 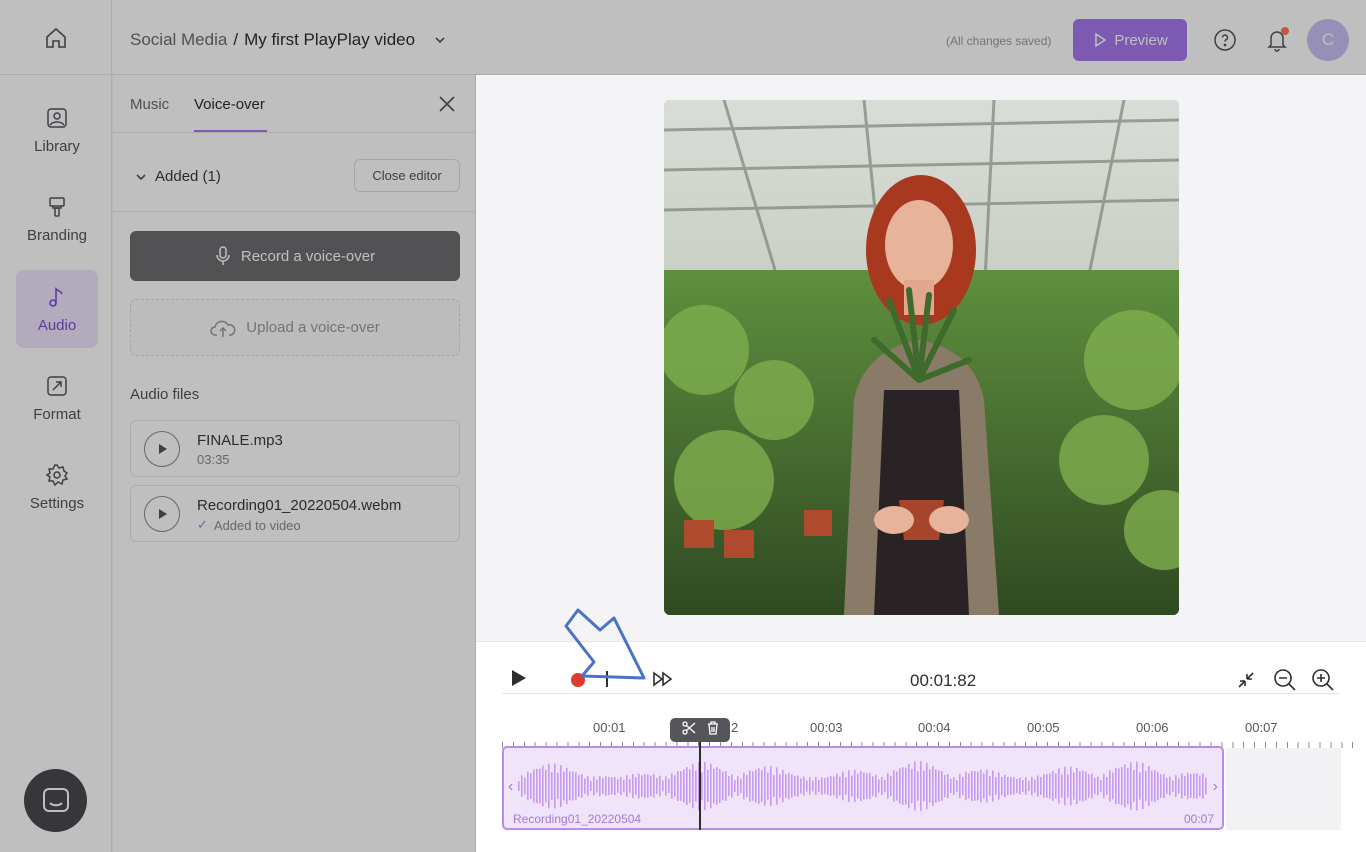 I want to click on left-nav: Library Branding Audio Format Settings, so click(x=56, y=463).